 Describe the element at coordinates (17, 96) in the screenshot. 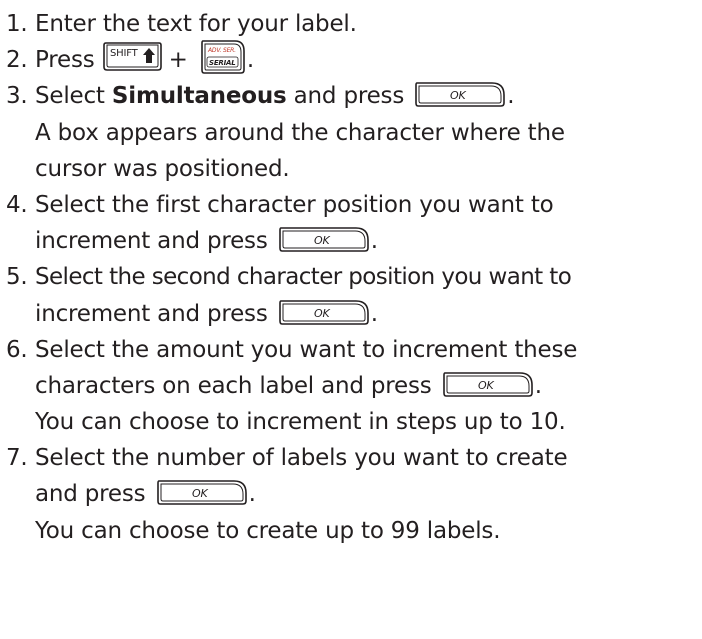

I see `step-number: 3.` at that location.